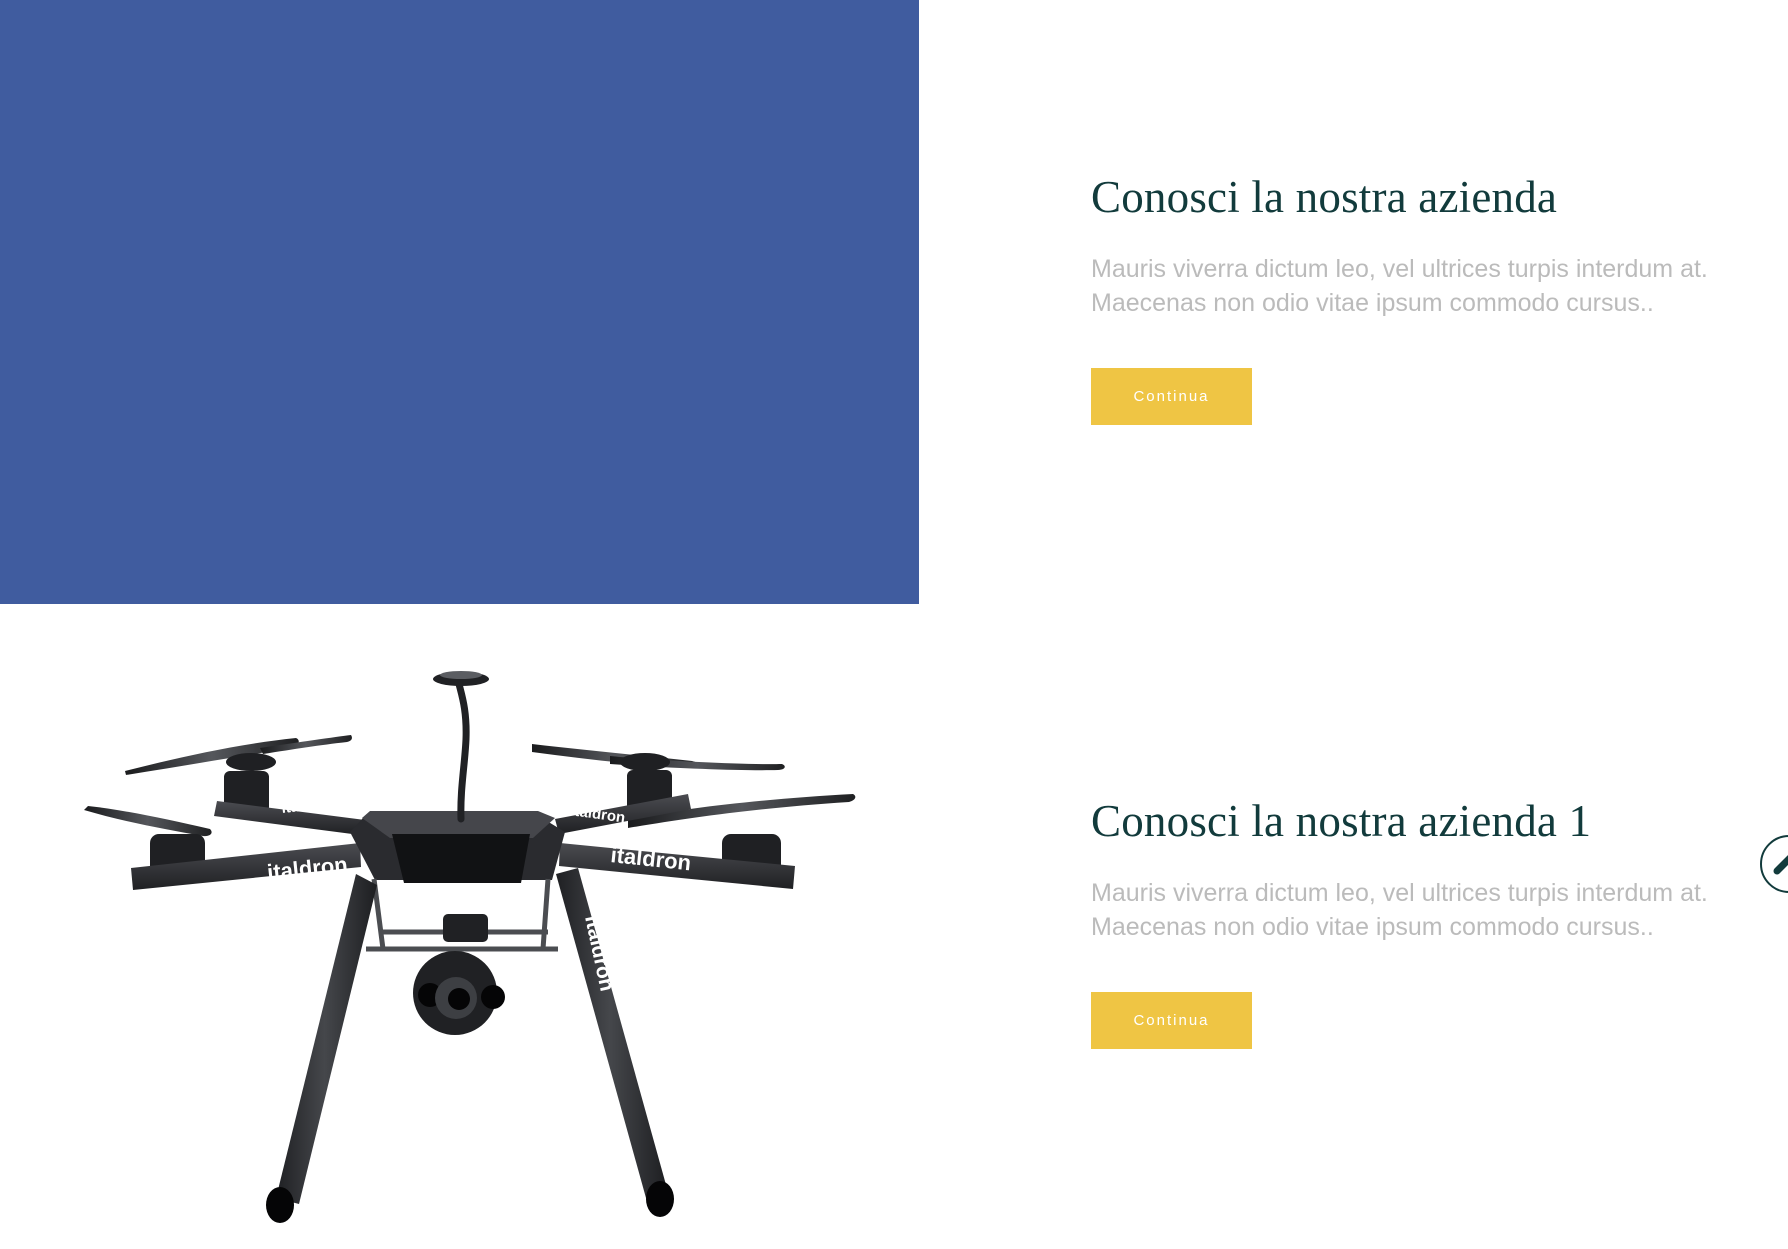 The height and width of the screenshot is (1249, 1788). I want to click on section-title: Conosci la nostra azienda, so click(1324, 197).